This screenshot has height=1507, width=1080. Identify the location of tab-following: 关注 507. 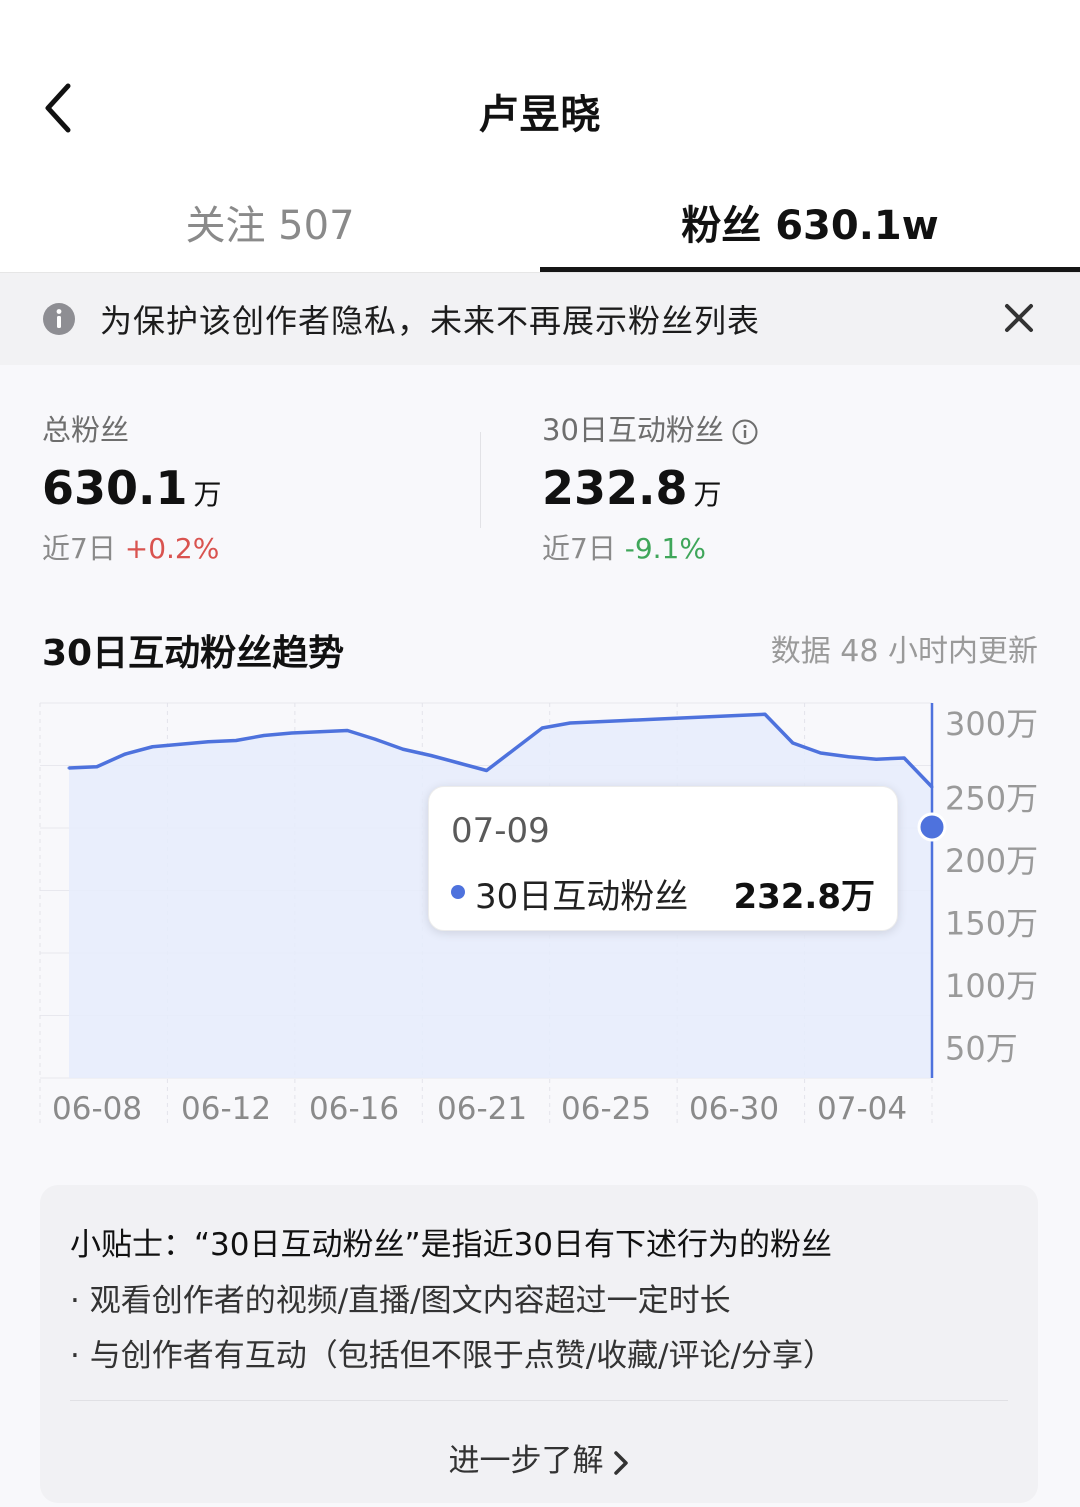
(270, 222).